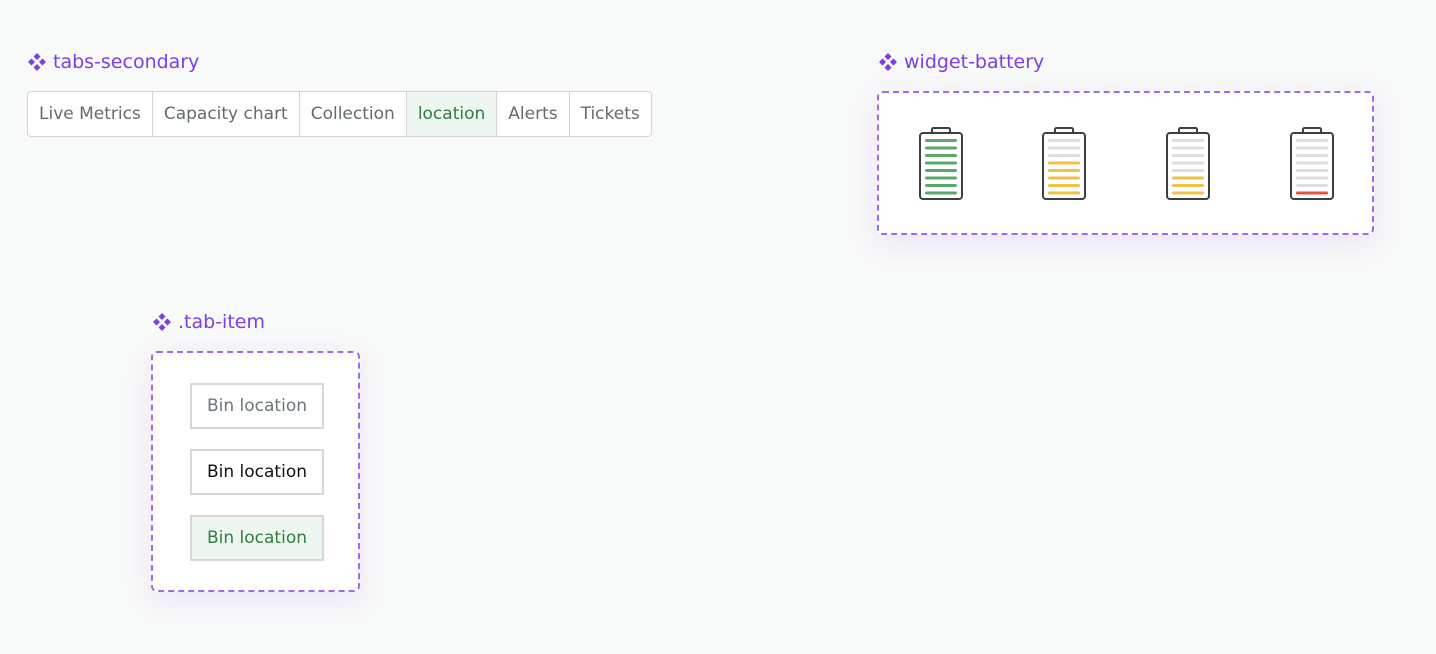  Describe the element at coordinates (533, 114) in the screenshot. I see `tab-alerts: Alerts` at that location.